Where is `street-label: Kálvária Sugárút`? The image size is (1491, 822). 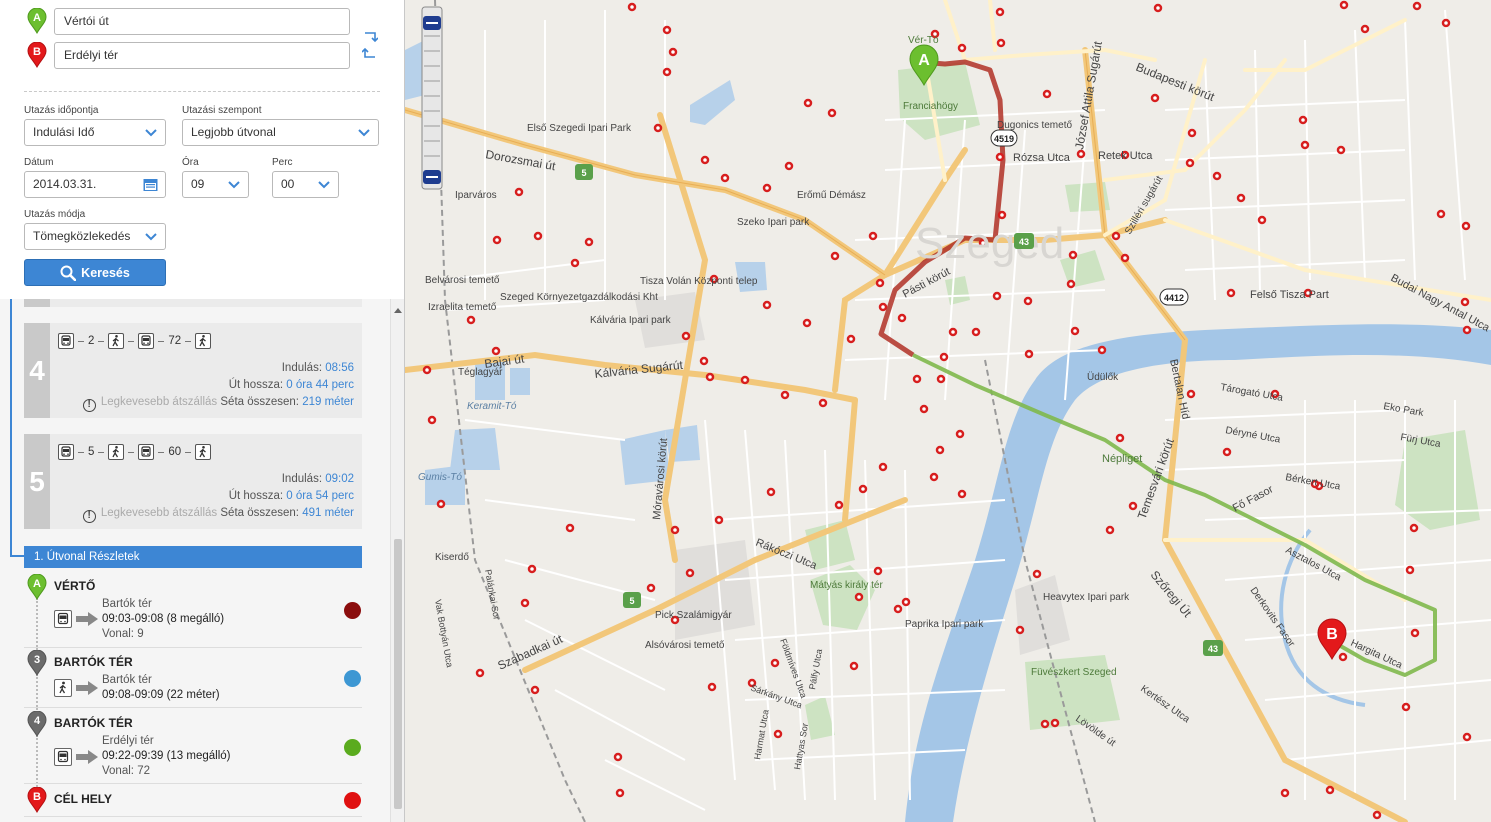 street-label: Kálvária Sugárút is located at coordinates (639, 369).